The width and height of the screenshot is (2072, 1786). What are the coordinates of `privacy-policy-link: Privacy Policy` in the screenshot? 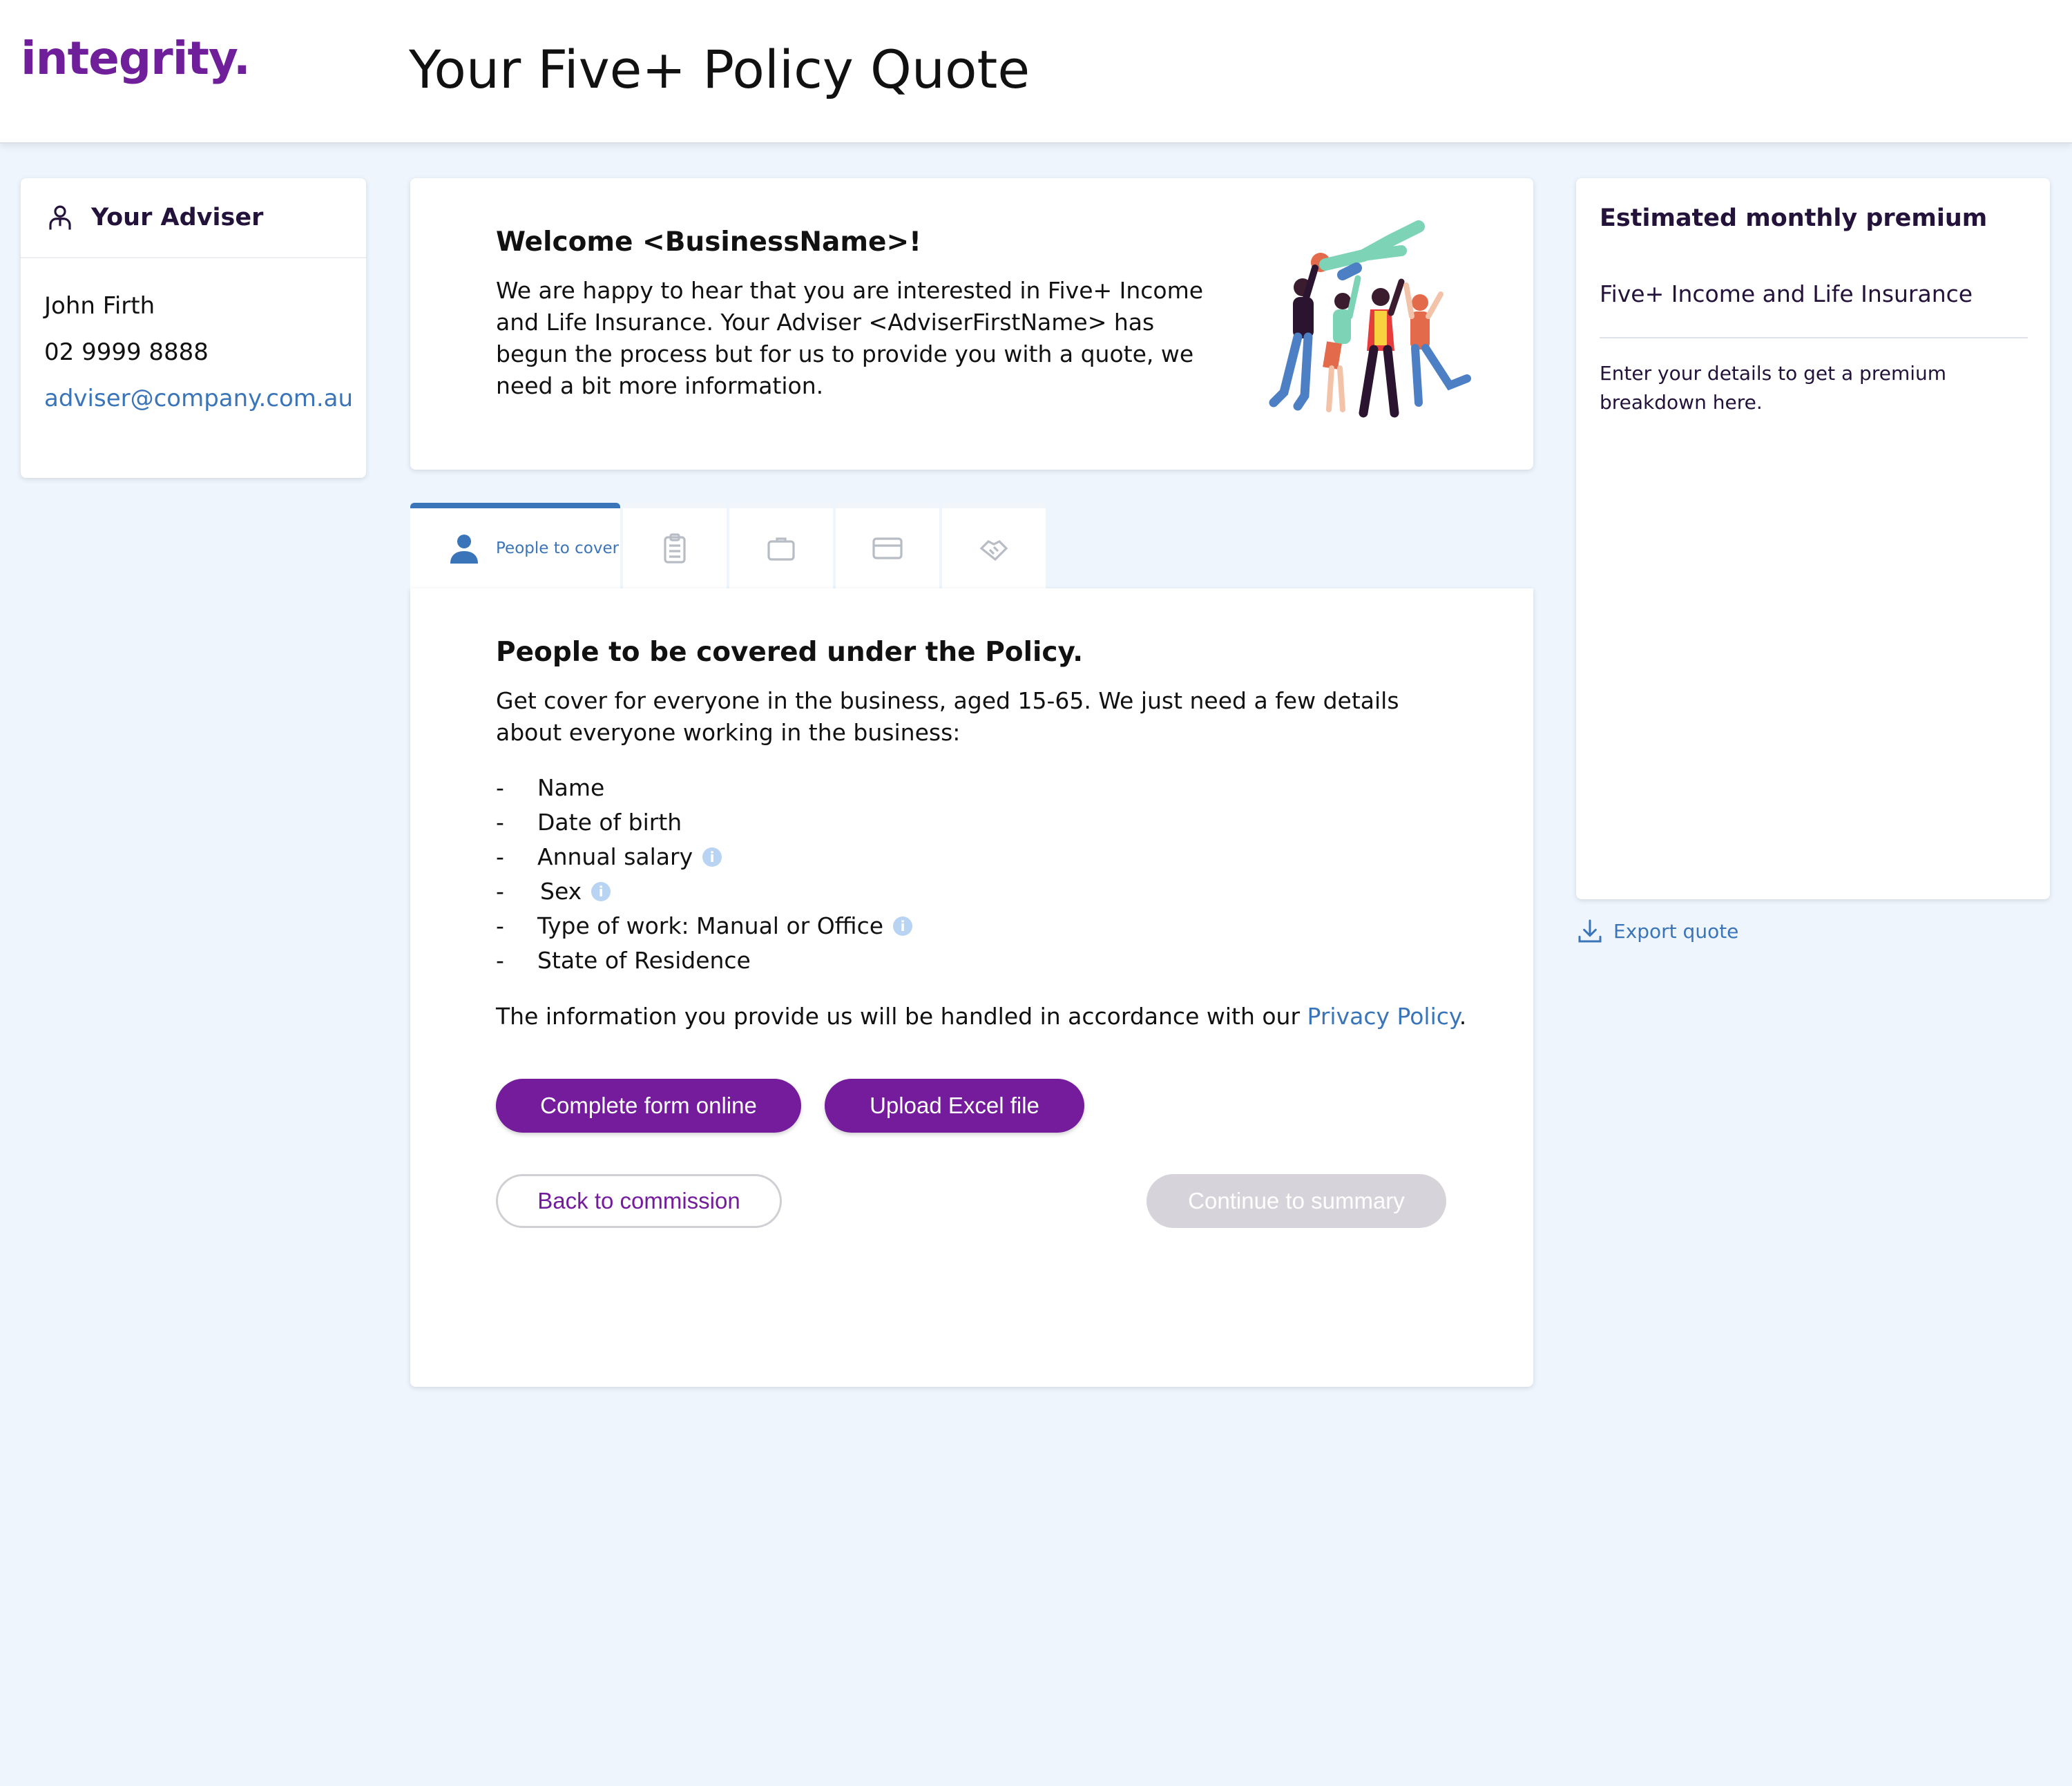 It's located at (1383, 1017).